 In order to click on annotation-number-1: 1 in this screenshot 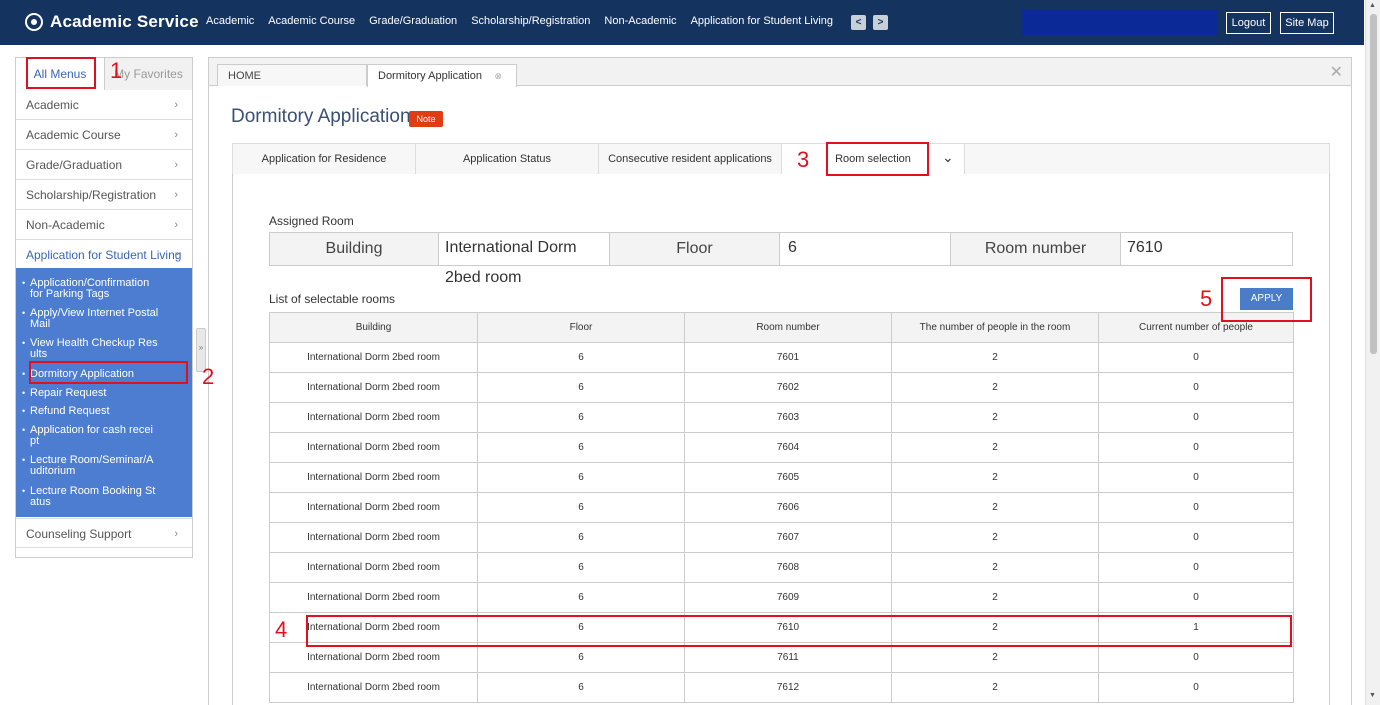, I will do `click(116, 70)`.